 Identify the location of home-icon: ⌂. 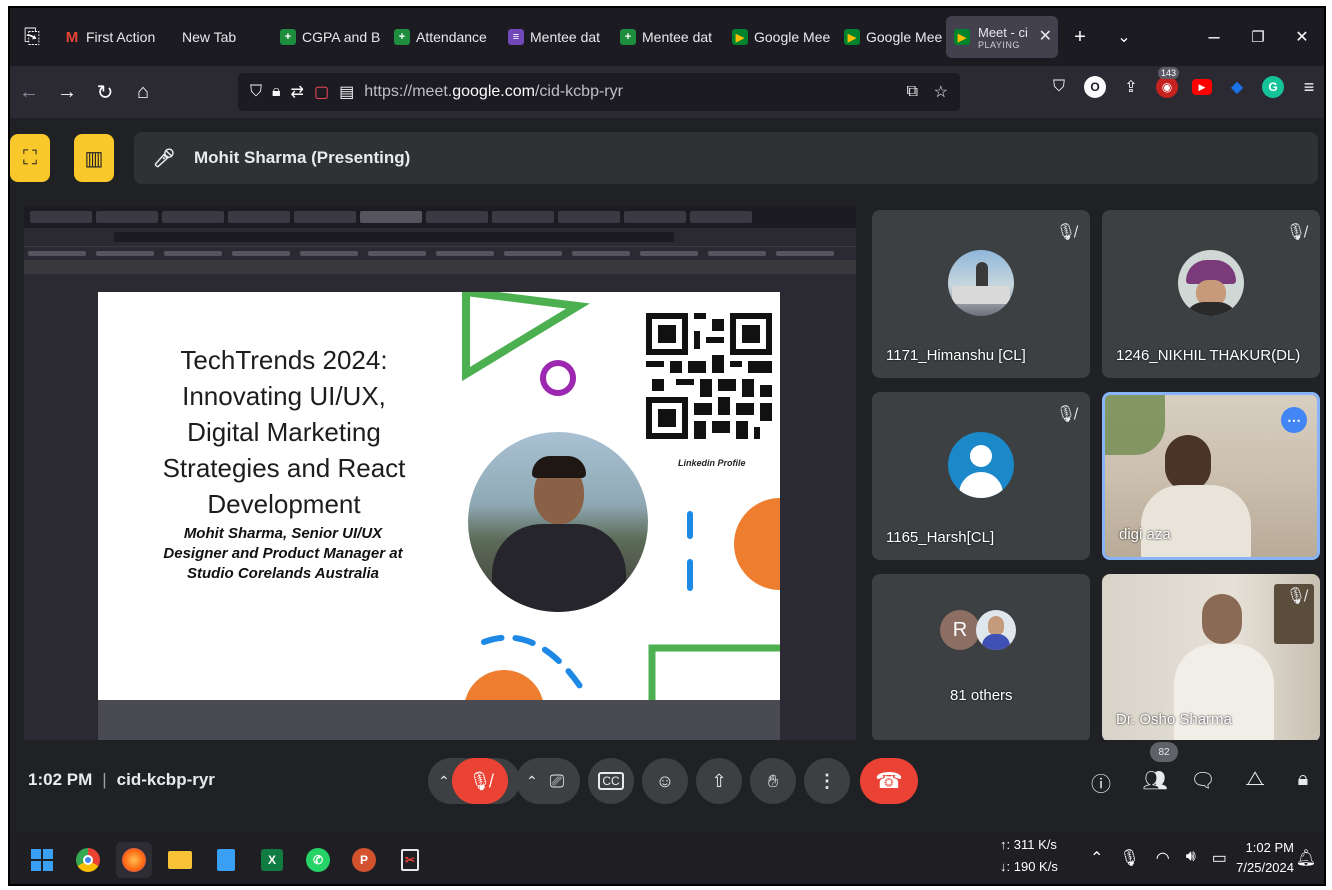
(143, 92).